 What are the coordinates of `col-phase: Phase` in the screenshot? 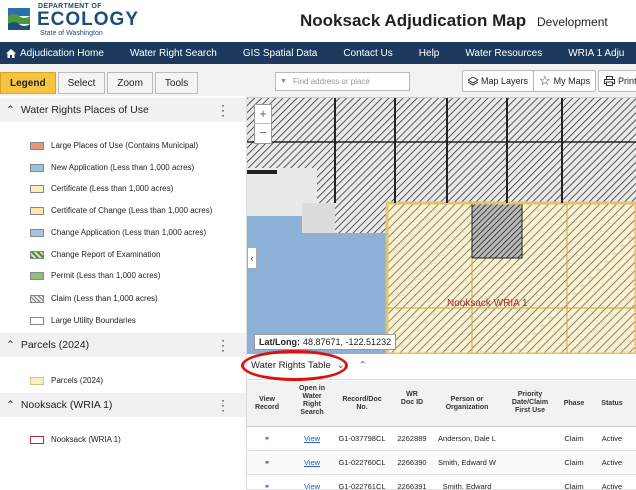 It's located at (574, 404).